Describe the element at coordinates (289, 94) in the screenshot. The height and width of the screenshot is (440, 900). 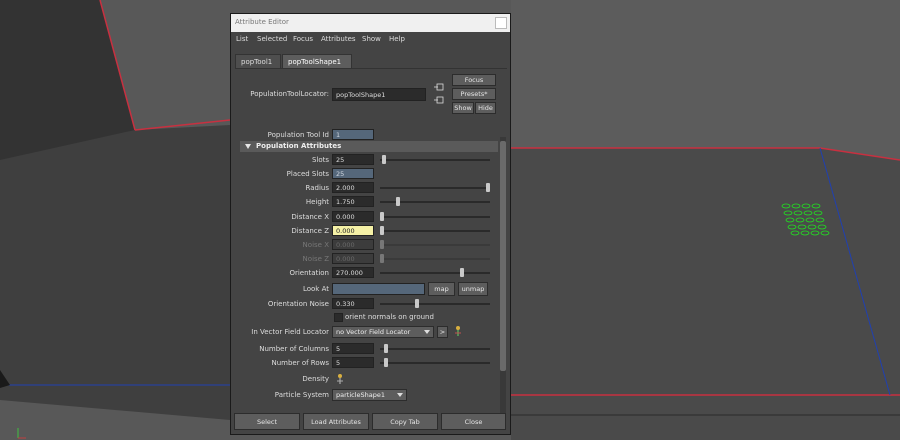
I see `locator-label: PopulationToolLocator:` at that location.